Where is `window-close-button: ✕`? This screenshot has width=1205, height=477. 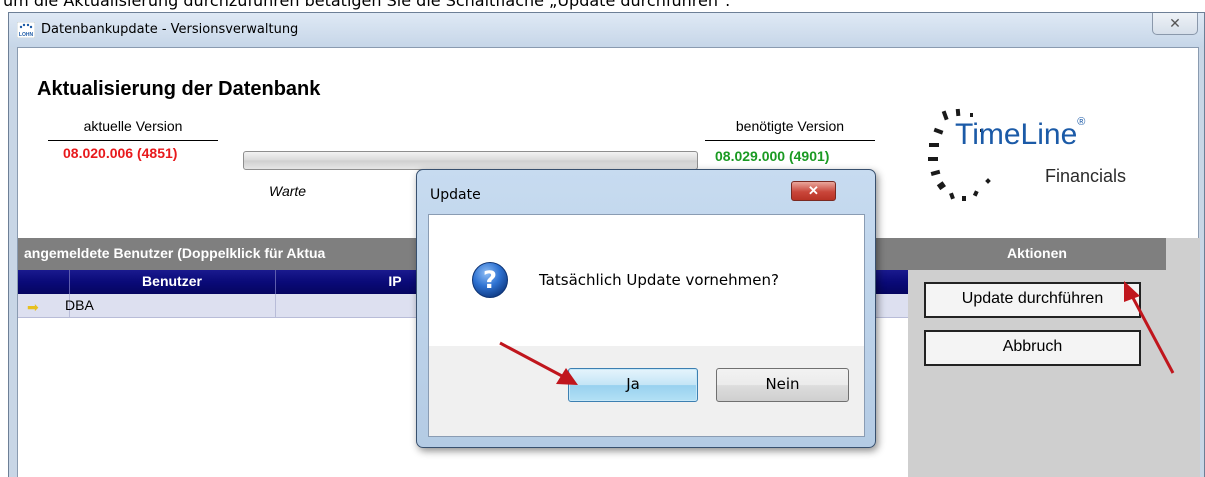 window-close-button: ✕ is located at coordinates (1175, 24).